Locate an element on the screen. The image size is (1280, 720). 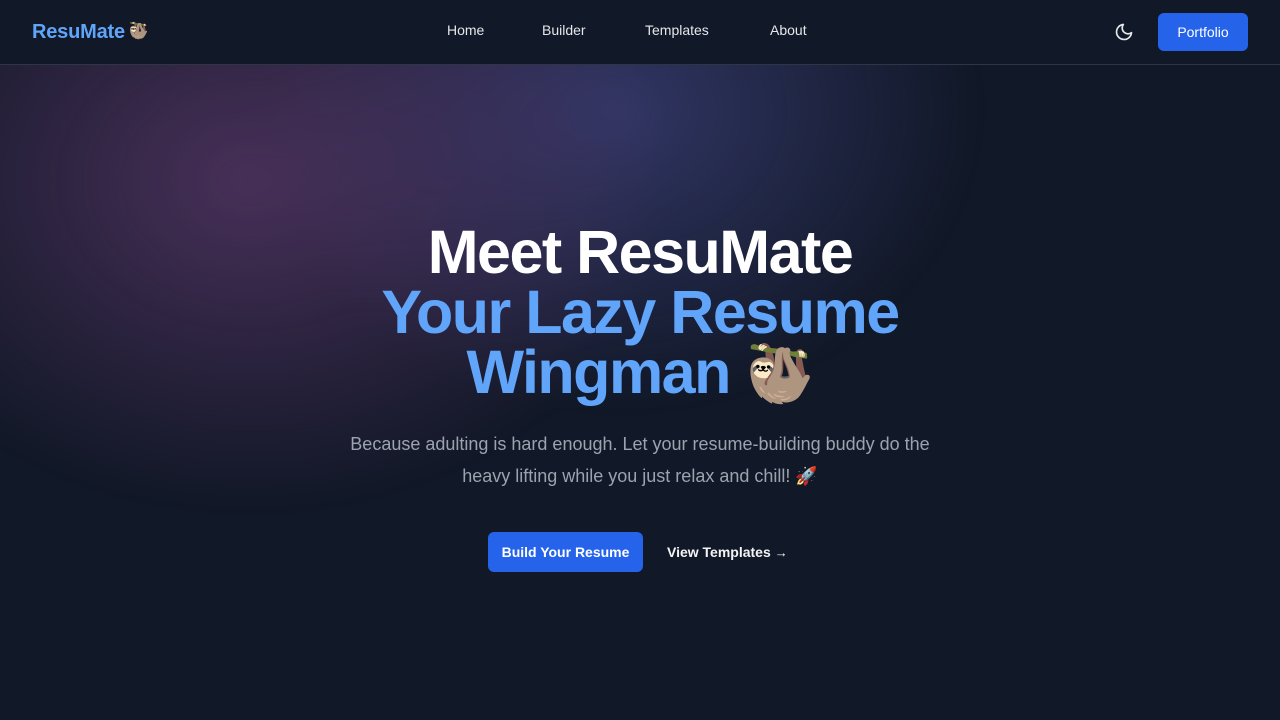
theme-toggle-button is located at coordinates (1124, 32).